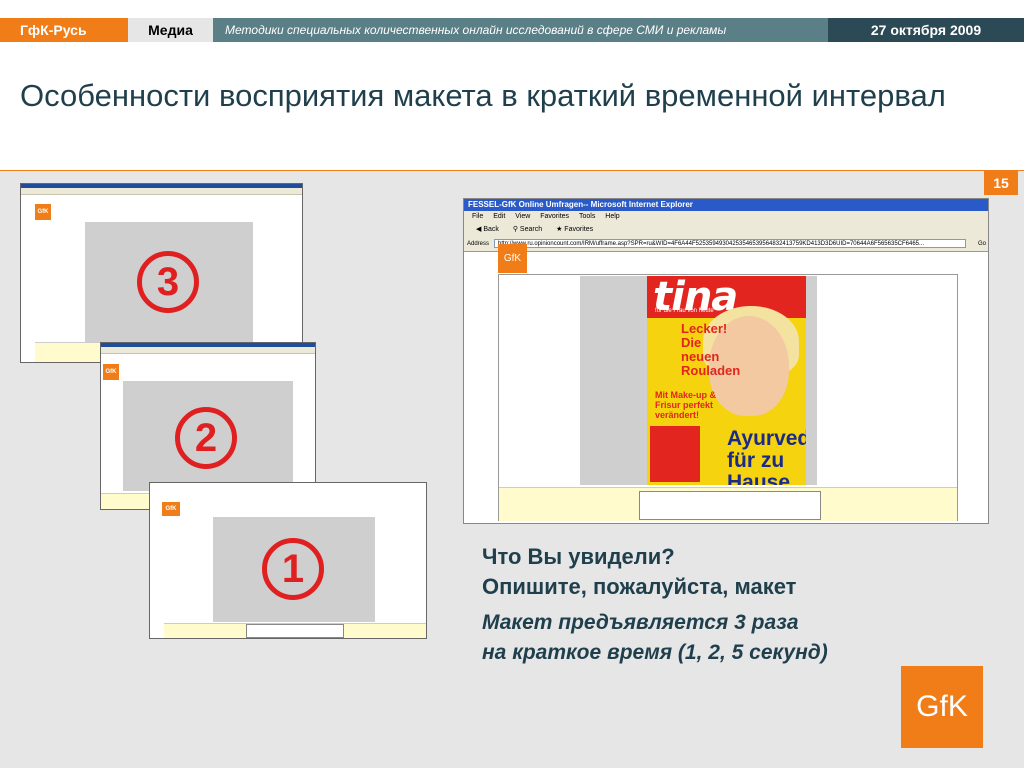 The image size is (1024, 768). What do you see at coordinates (675, 454) in the screenshot?
I see `promo-box` at bounding box center [675, 454].